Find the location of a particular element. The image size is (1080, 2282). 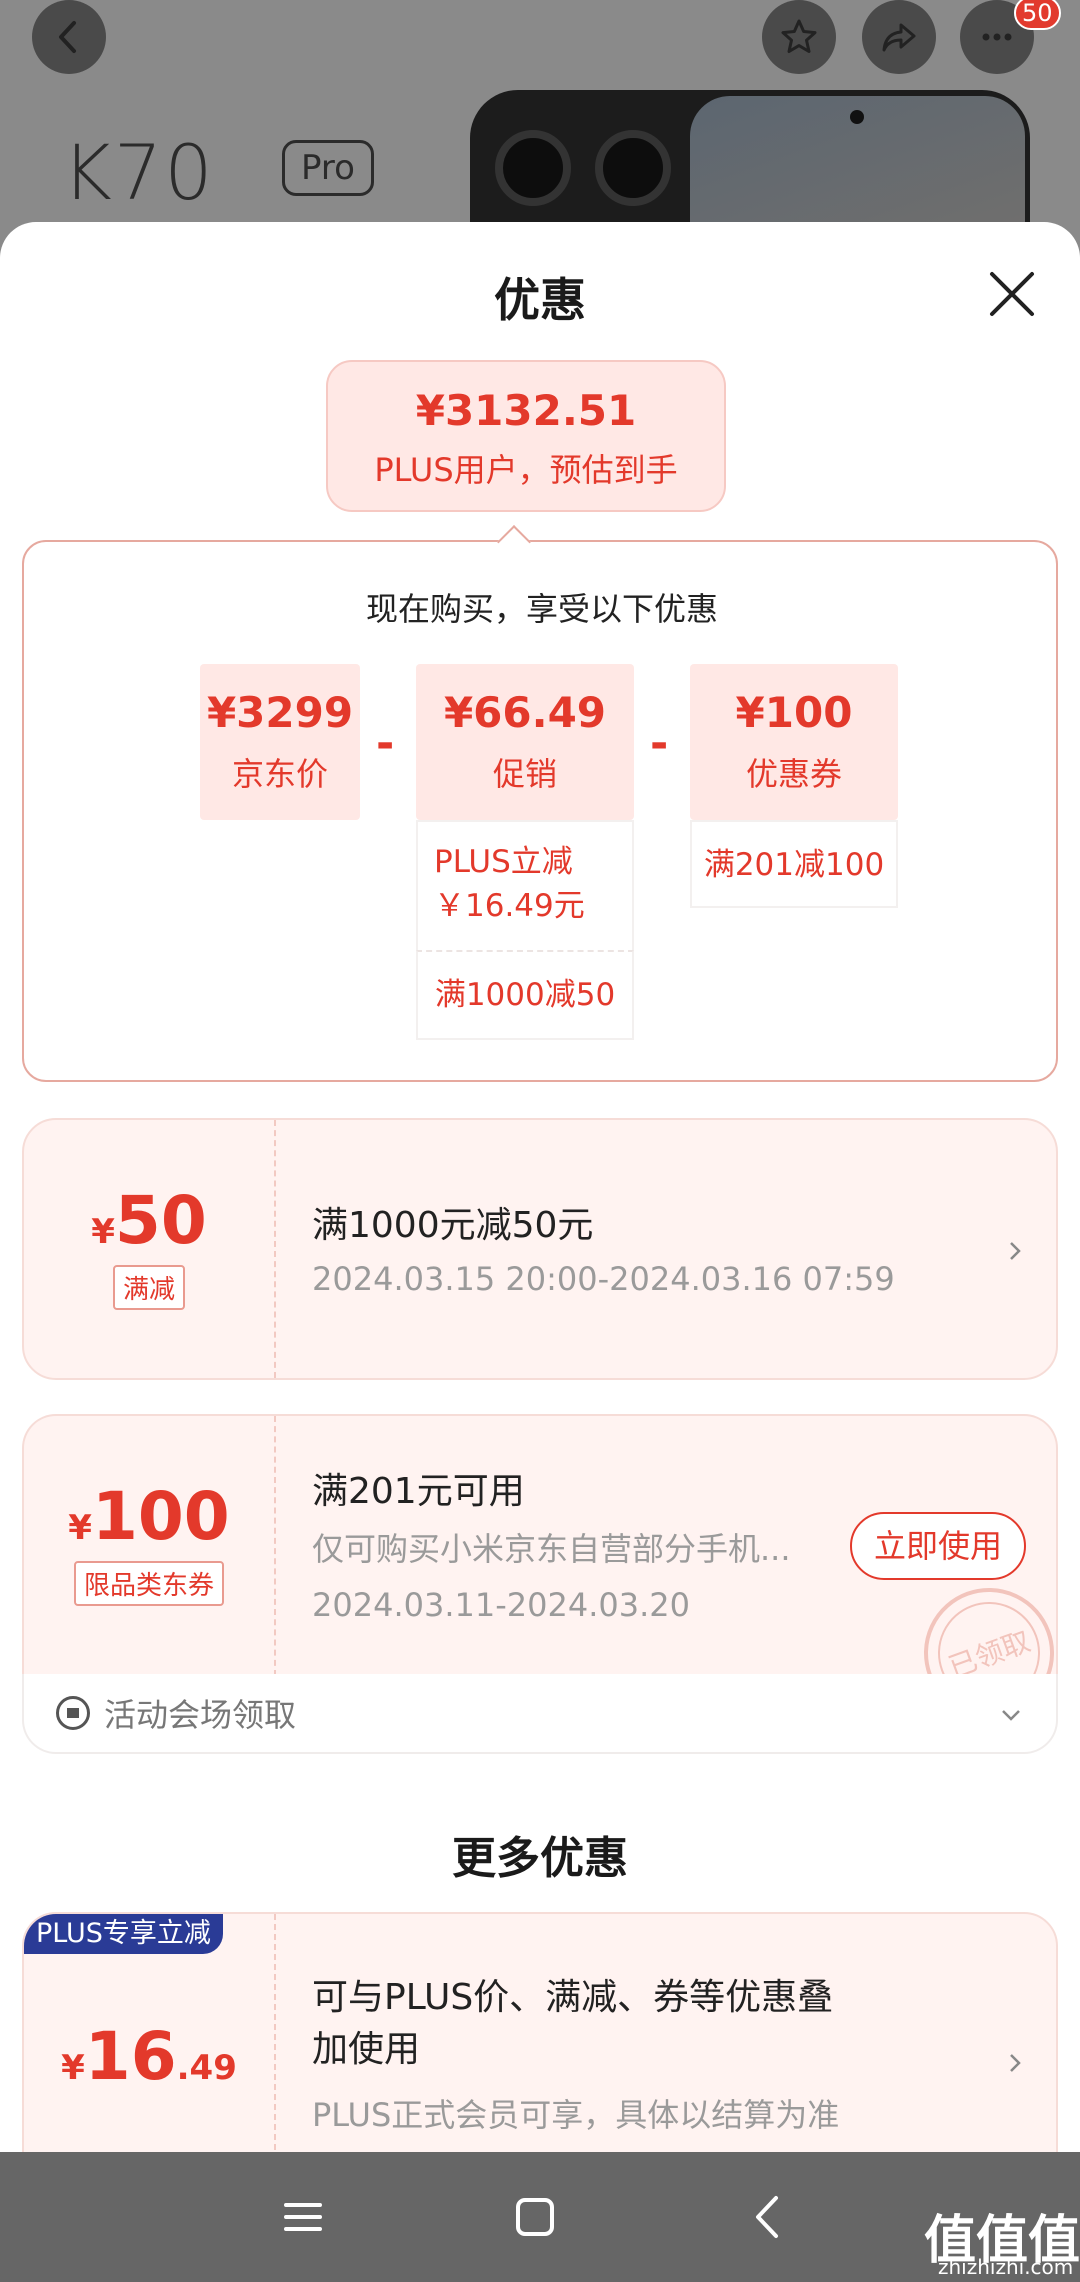

favorite-button is located at coordinates (799, 37).